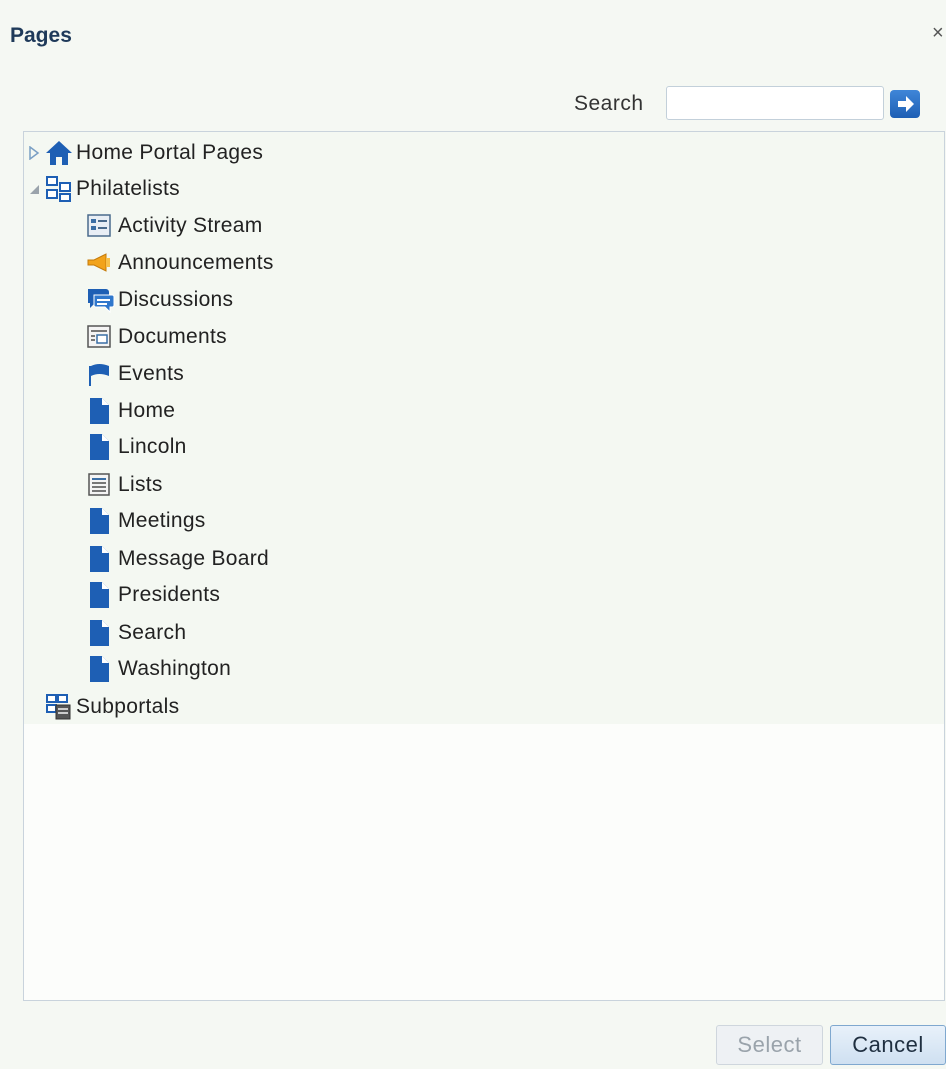 The height and width of the screenshot is (1069, 946). I want to click on tree-node-label: Documents, so click(172, 336).